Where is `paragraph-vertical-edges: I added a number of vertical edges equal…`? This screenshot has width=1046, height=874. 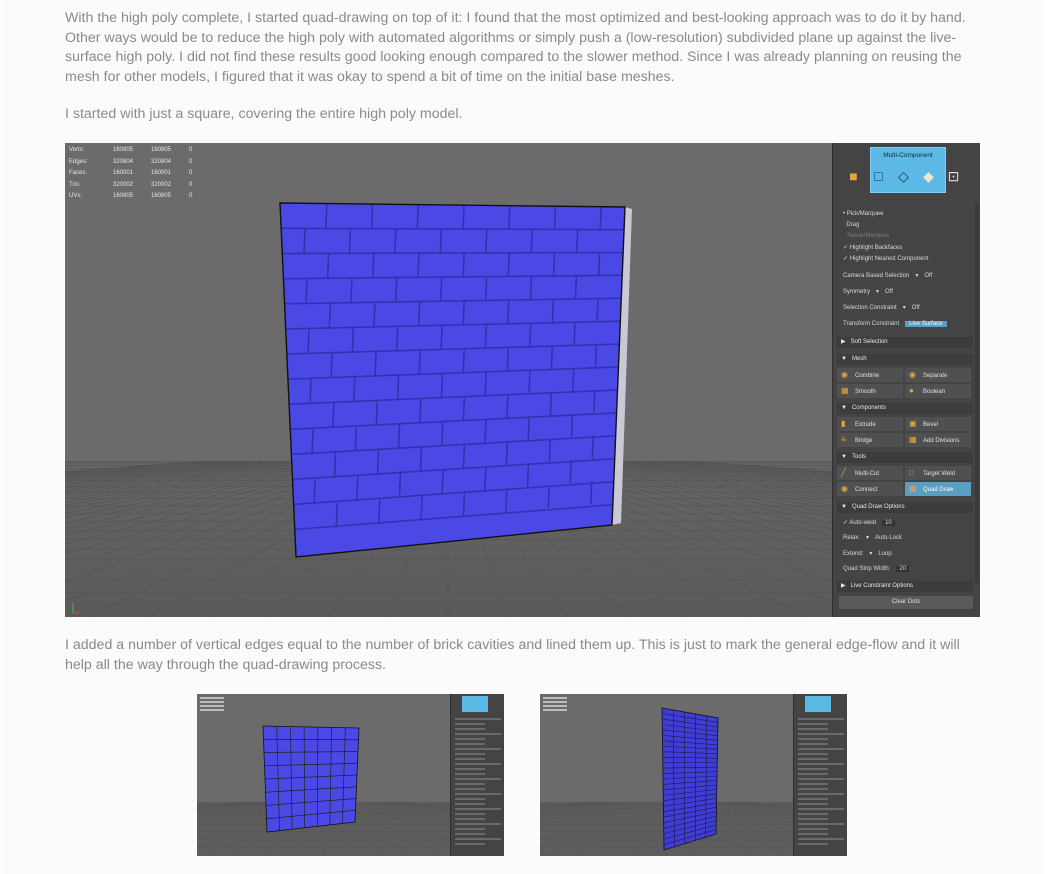 paragraph-vertical-edges: I added a number of vertical edges equal… is located at coordinates (512, 655).